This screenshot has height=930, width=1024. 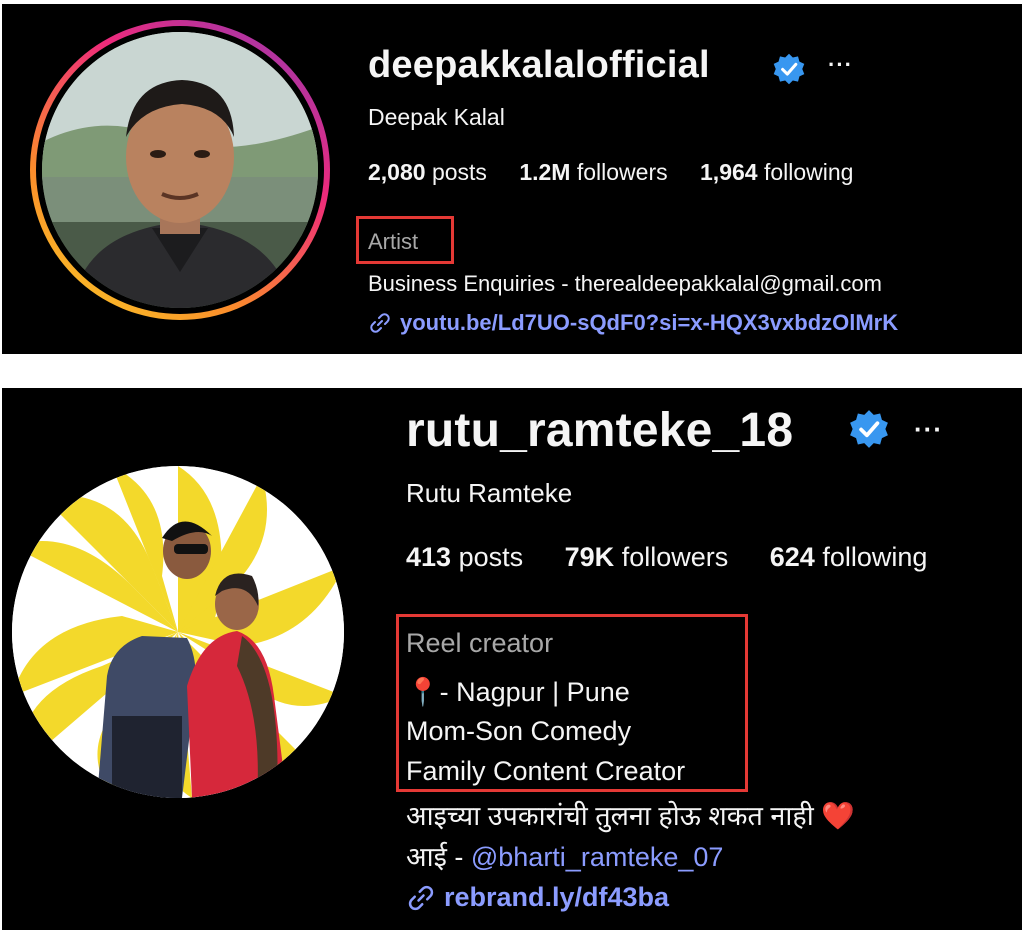 I want to click on followers-count: 1.2M, so click(x=545, y=172).